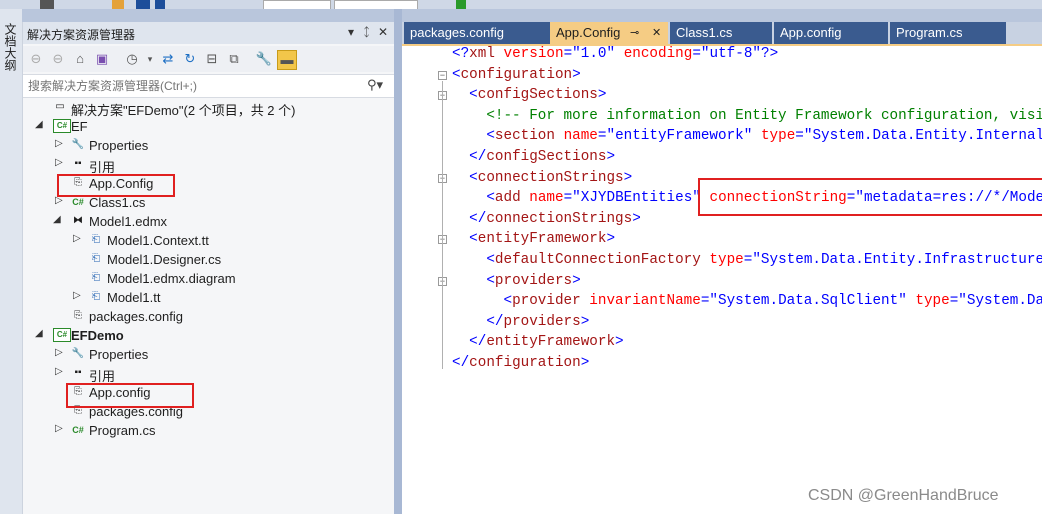 The image size is (1042, 514). What do you see at coordinates (209, 297) in the screenshot?
I see `tree-item: ▷ ⎗ Model1.tt` at bounding box center [209, 297].